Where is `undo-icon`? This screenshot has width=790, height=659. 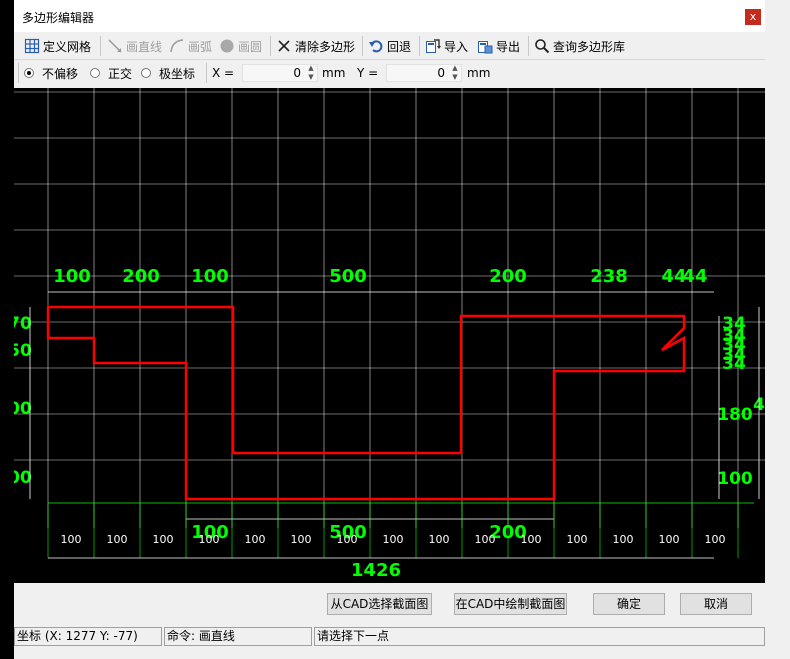
undo-icon is located at coordinates (376, 46).